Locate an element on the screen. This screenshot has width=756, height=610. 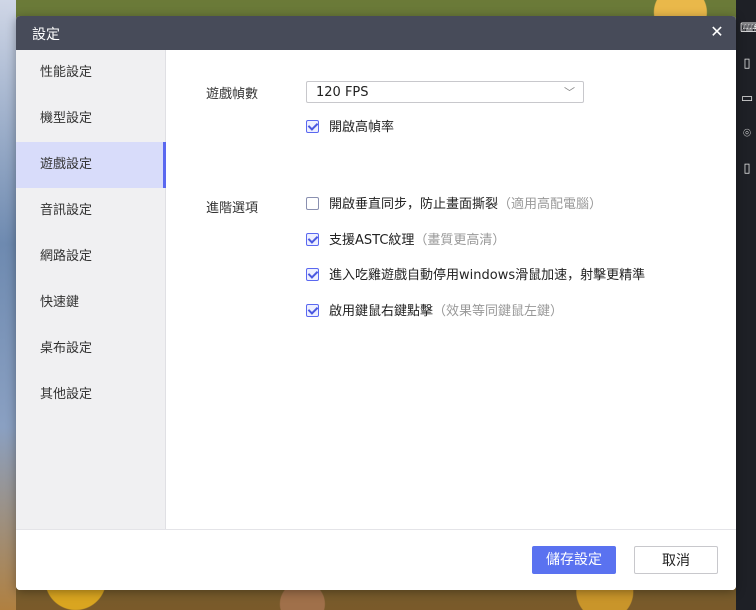
high-fps-checkbox is located at coordinates (312, 126).